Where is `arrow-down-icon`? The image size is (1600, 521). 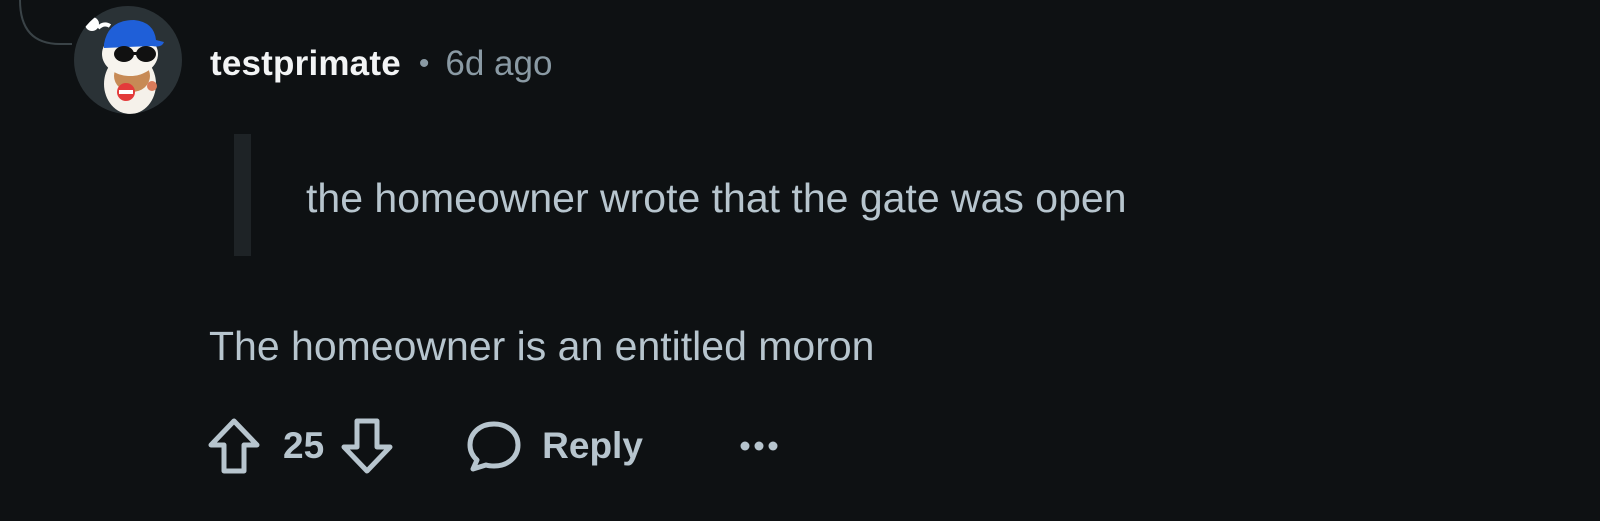
arrow-down-icon is located at coordinates (367, 446).